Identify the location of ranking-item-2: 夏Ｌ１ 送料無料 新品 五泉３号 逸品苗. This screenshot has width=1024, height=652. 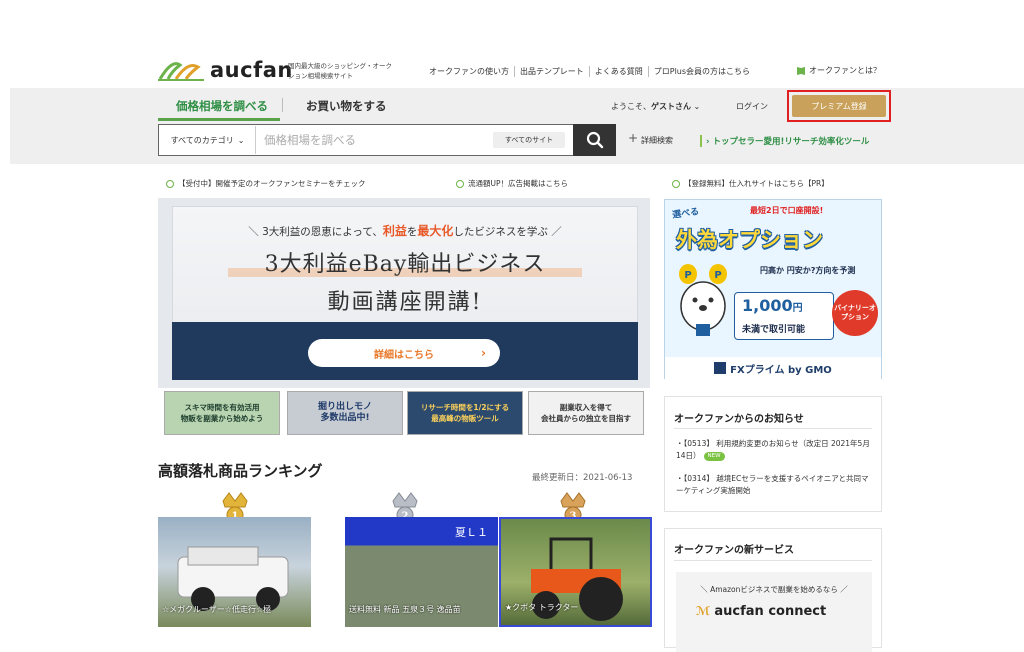
(421, 572).